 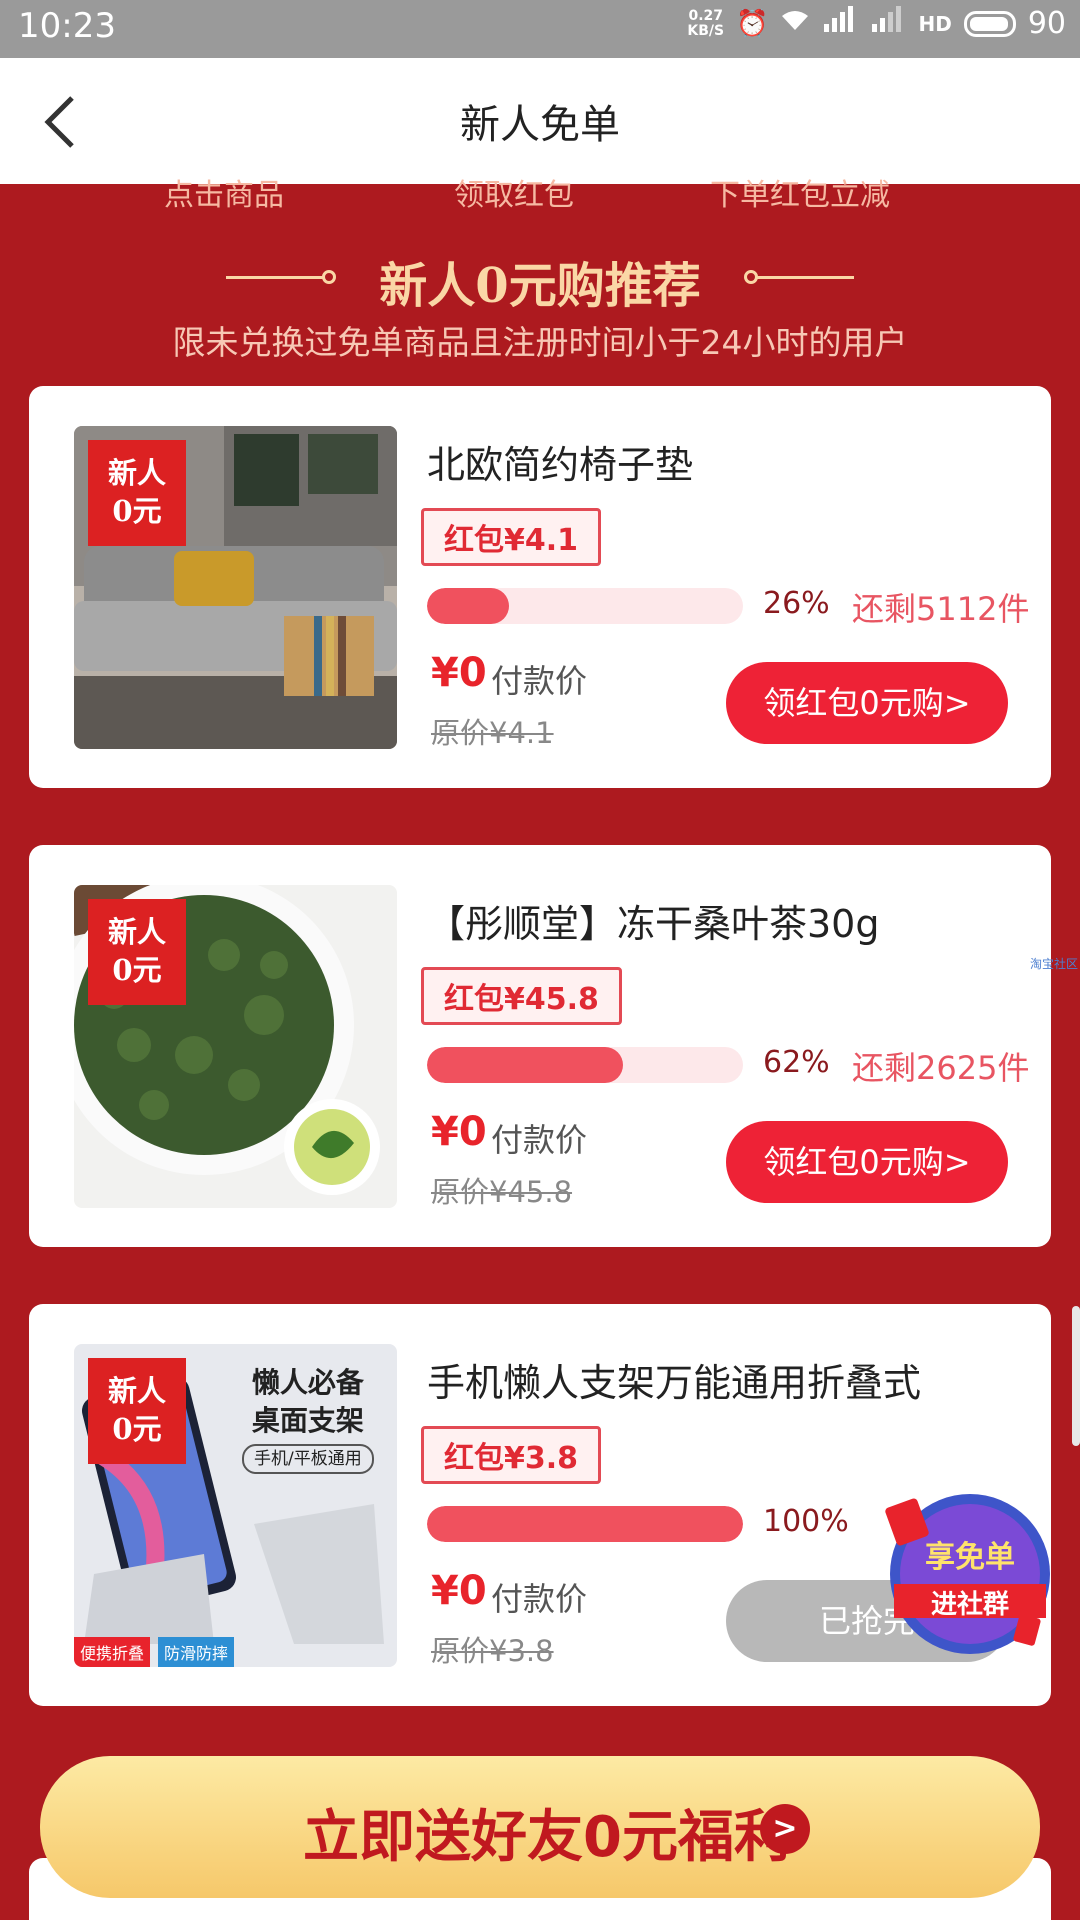 I want to click on battery-level: 90, so click(x=1046, y=23).